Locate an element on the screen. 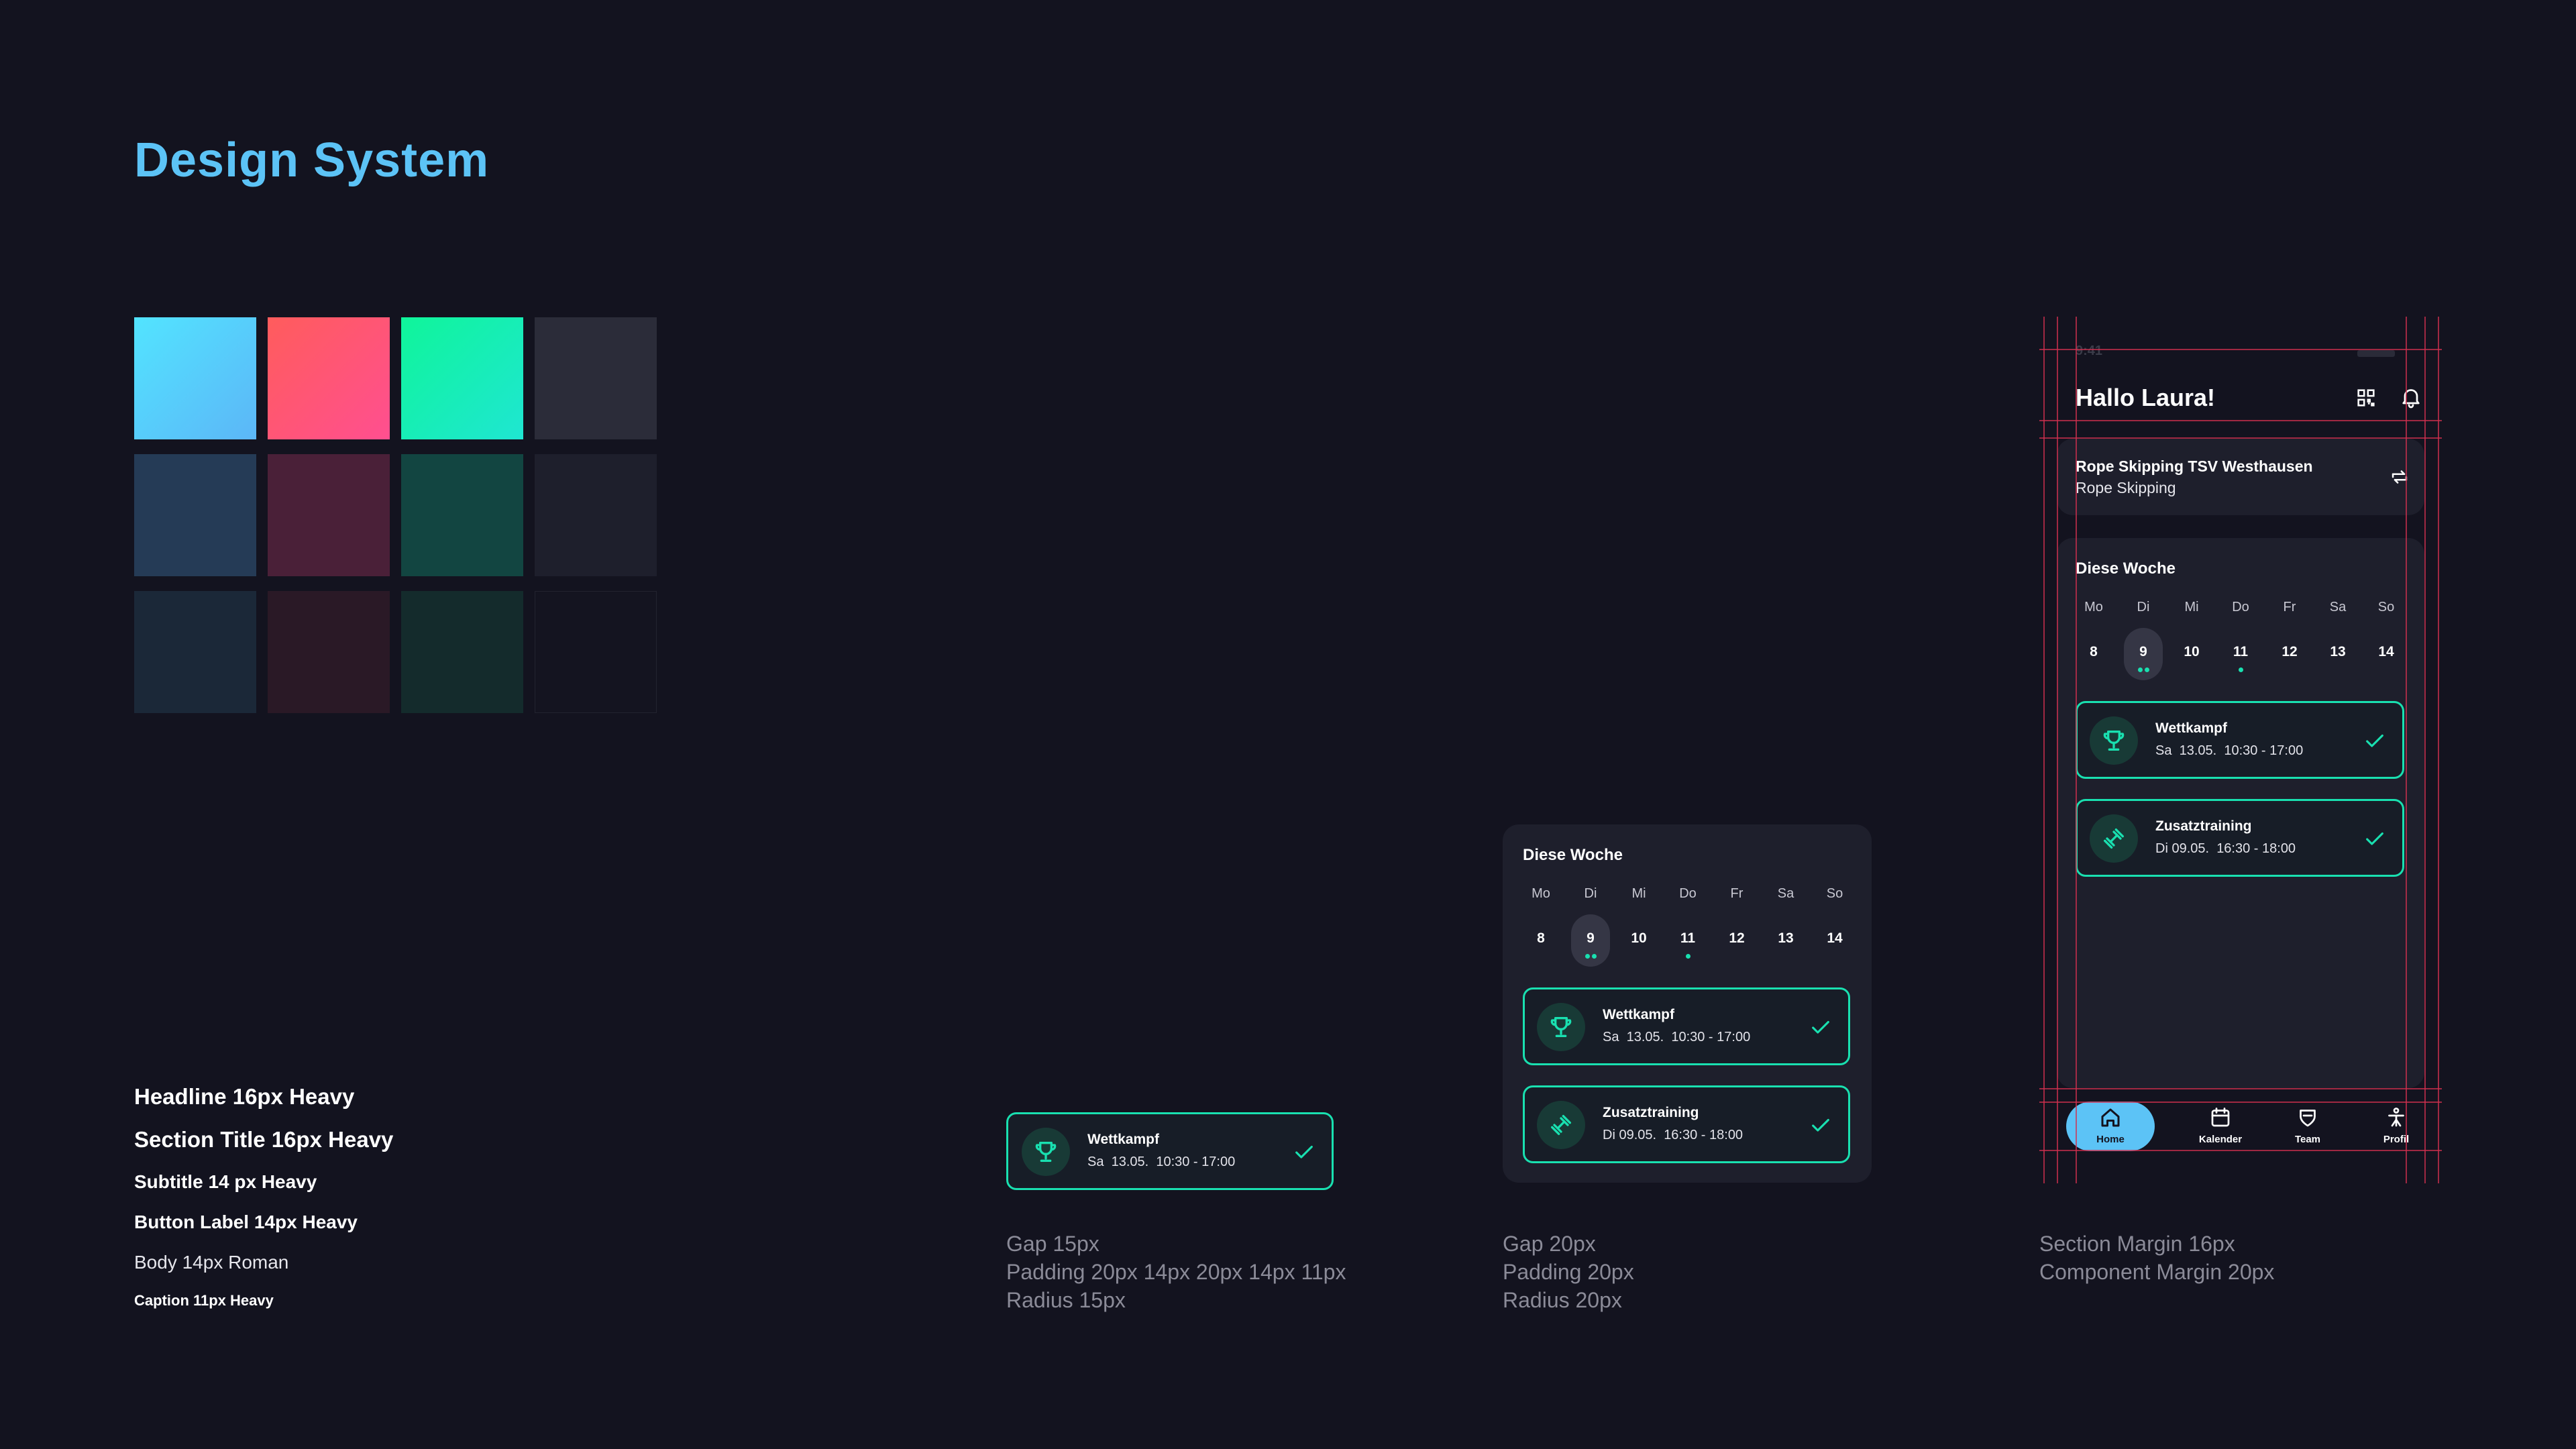 This screenshot has height=1449, width=2576. calendar-icon is located at coordinates (2220, 1117).